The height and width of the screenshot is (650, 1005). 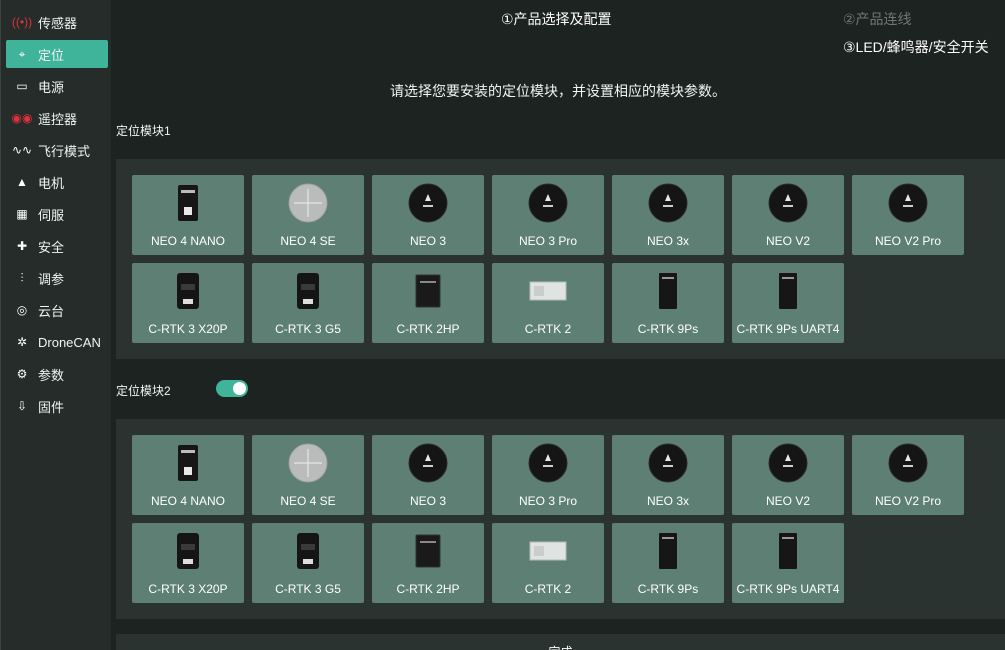 What do you see at coordinates (560, 646) in the screenshot?
I see `finish-label: 完成` at bounding box center [560, 646].